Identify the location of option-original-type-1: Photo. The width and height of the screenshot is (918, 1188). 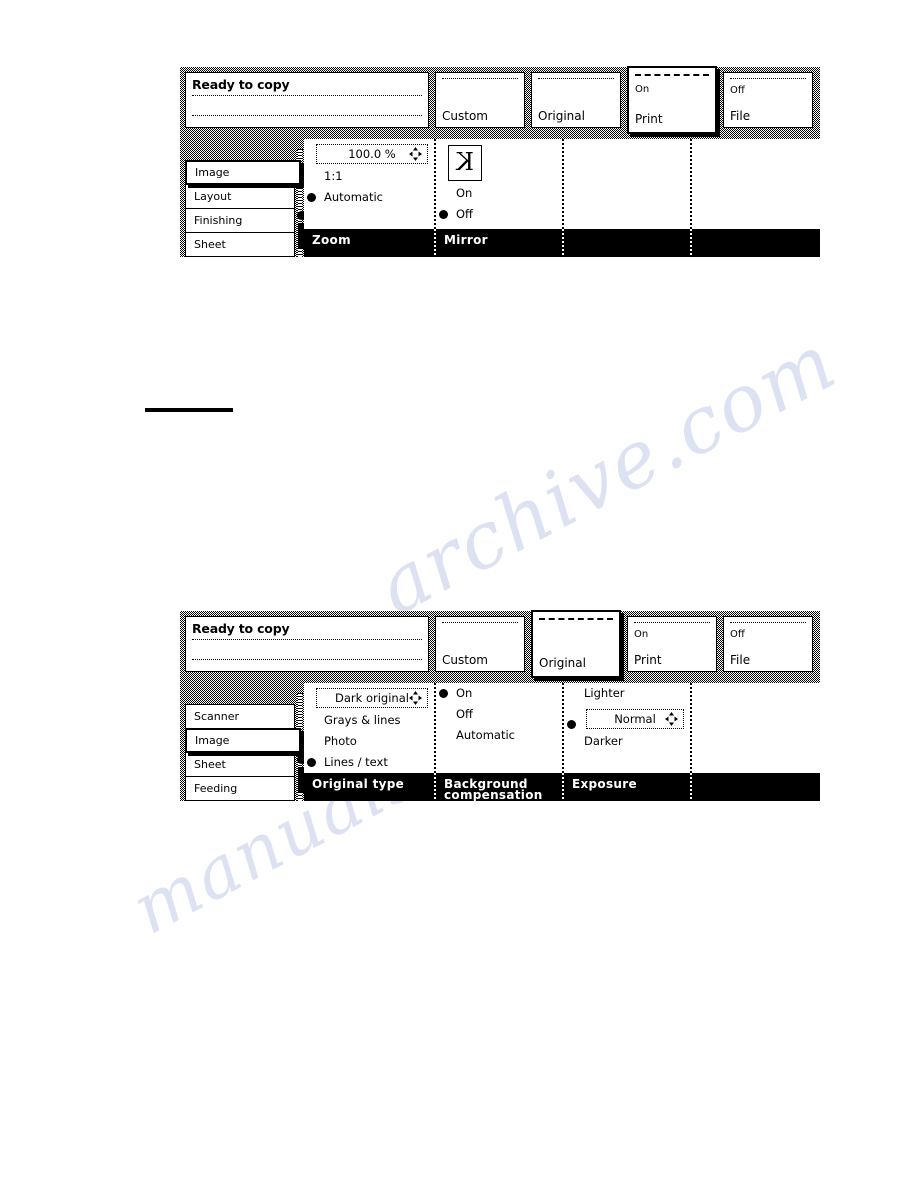
(369, 741).